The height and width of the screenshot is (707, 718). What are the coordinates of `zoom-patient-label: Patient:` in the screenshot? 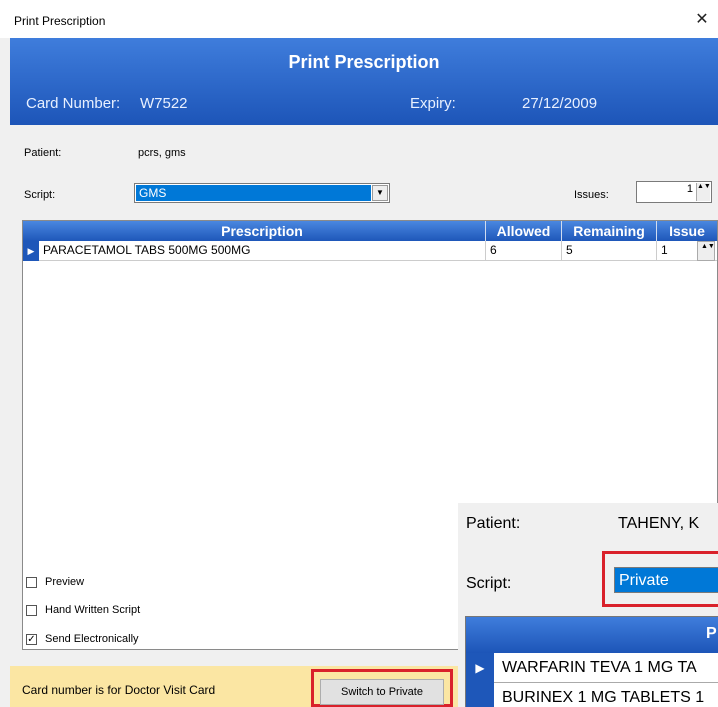 It's located at (493, 523).